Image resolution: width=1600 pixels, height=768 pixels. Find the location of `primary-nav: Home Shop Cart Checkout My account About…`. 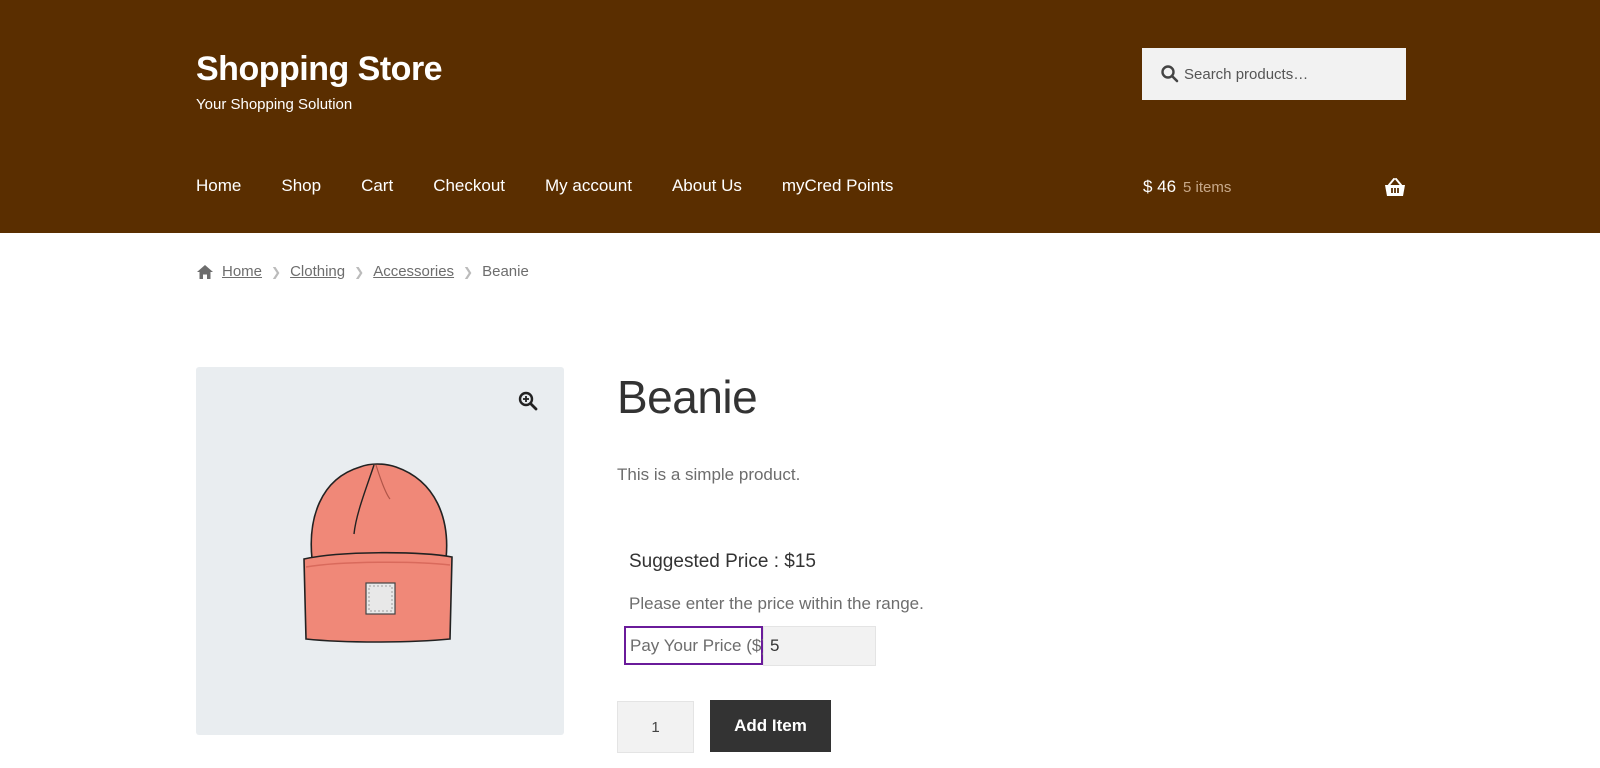

primary-nav: Home Shop Cart Checkout My account About… is located at coordinates (564, 191).